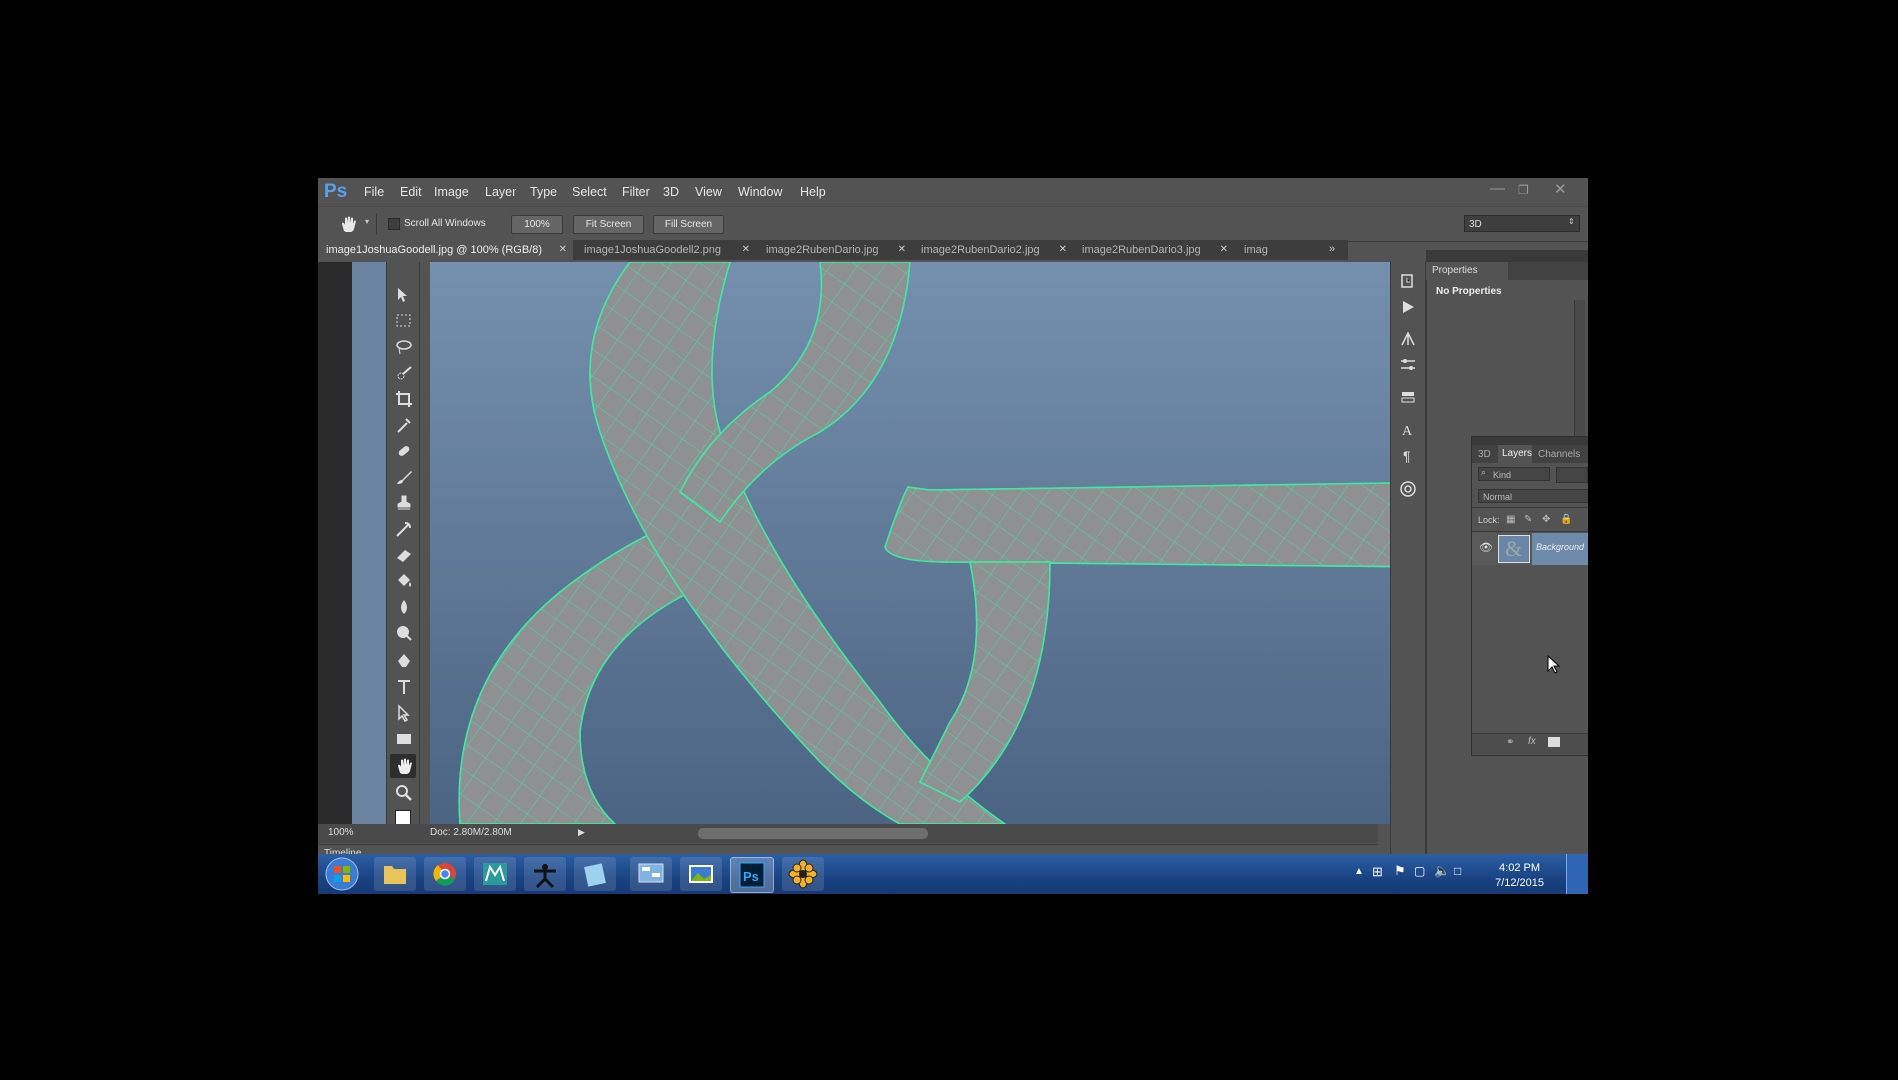  I want to click on minimize-icon: —, so click(1497, 188).